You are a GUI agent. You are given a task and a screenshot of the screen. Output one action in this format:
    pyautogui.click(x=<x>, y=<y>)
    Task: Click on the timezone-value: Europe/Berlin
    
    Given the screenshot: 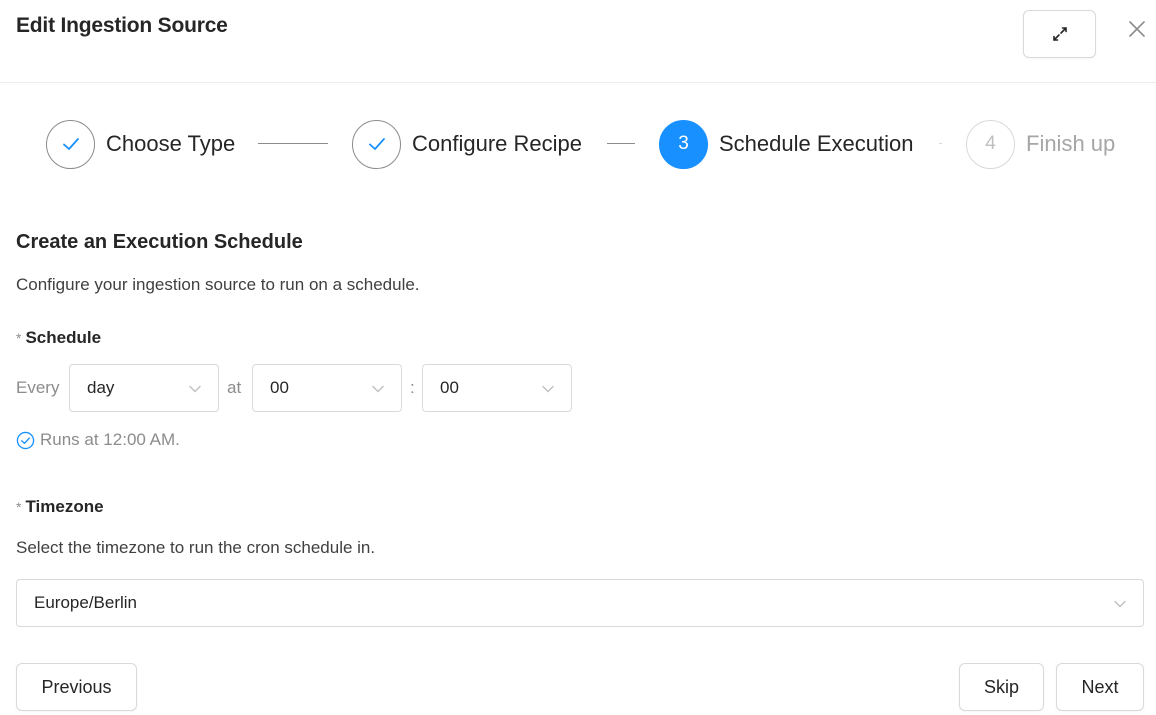 What is the action you would take?
    pyautogui.click(x=86, y=602)
    